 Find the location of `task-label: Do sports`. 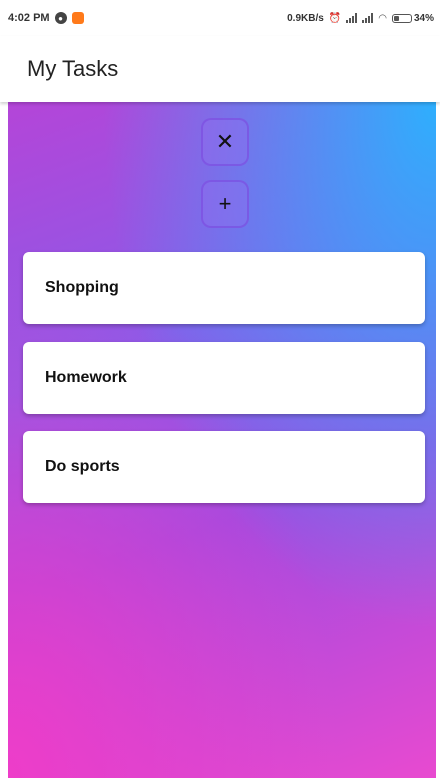

task-label: Do sports is located at coordinates (82, 466).